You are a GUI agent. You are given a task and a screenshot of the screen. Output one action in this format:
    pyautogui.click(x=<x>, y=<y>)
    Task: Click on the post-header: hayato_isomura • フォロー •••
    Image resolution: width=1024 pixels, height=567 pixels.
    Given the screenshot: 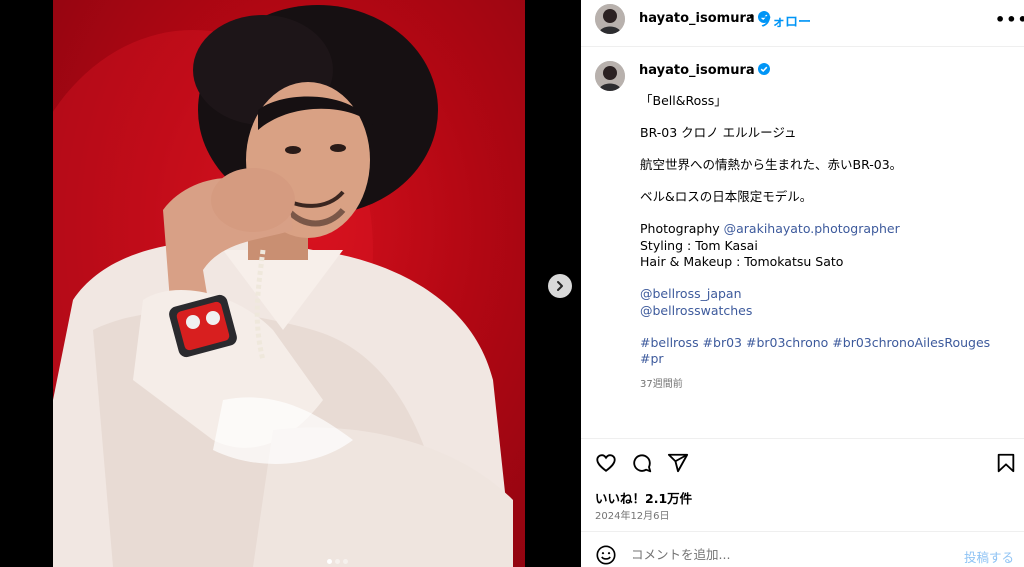 What is the action you would take?
    pyautogui.click(x=802, y=23)
    